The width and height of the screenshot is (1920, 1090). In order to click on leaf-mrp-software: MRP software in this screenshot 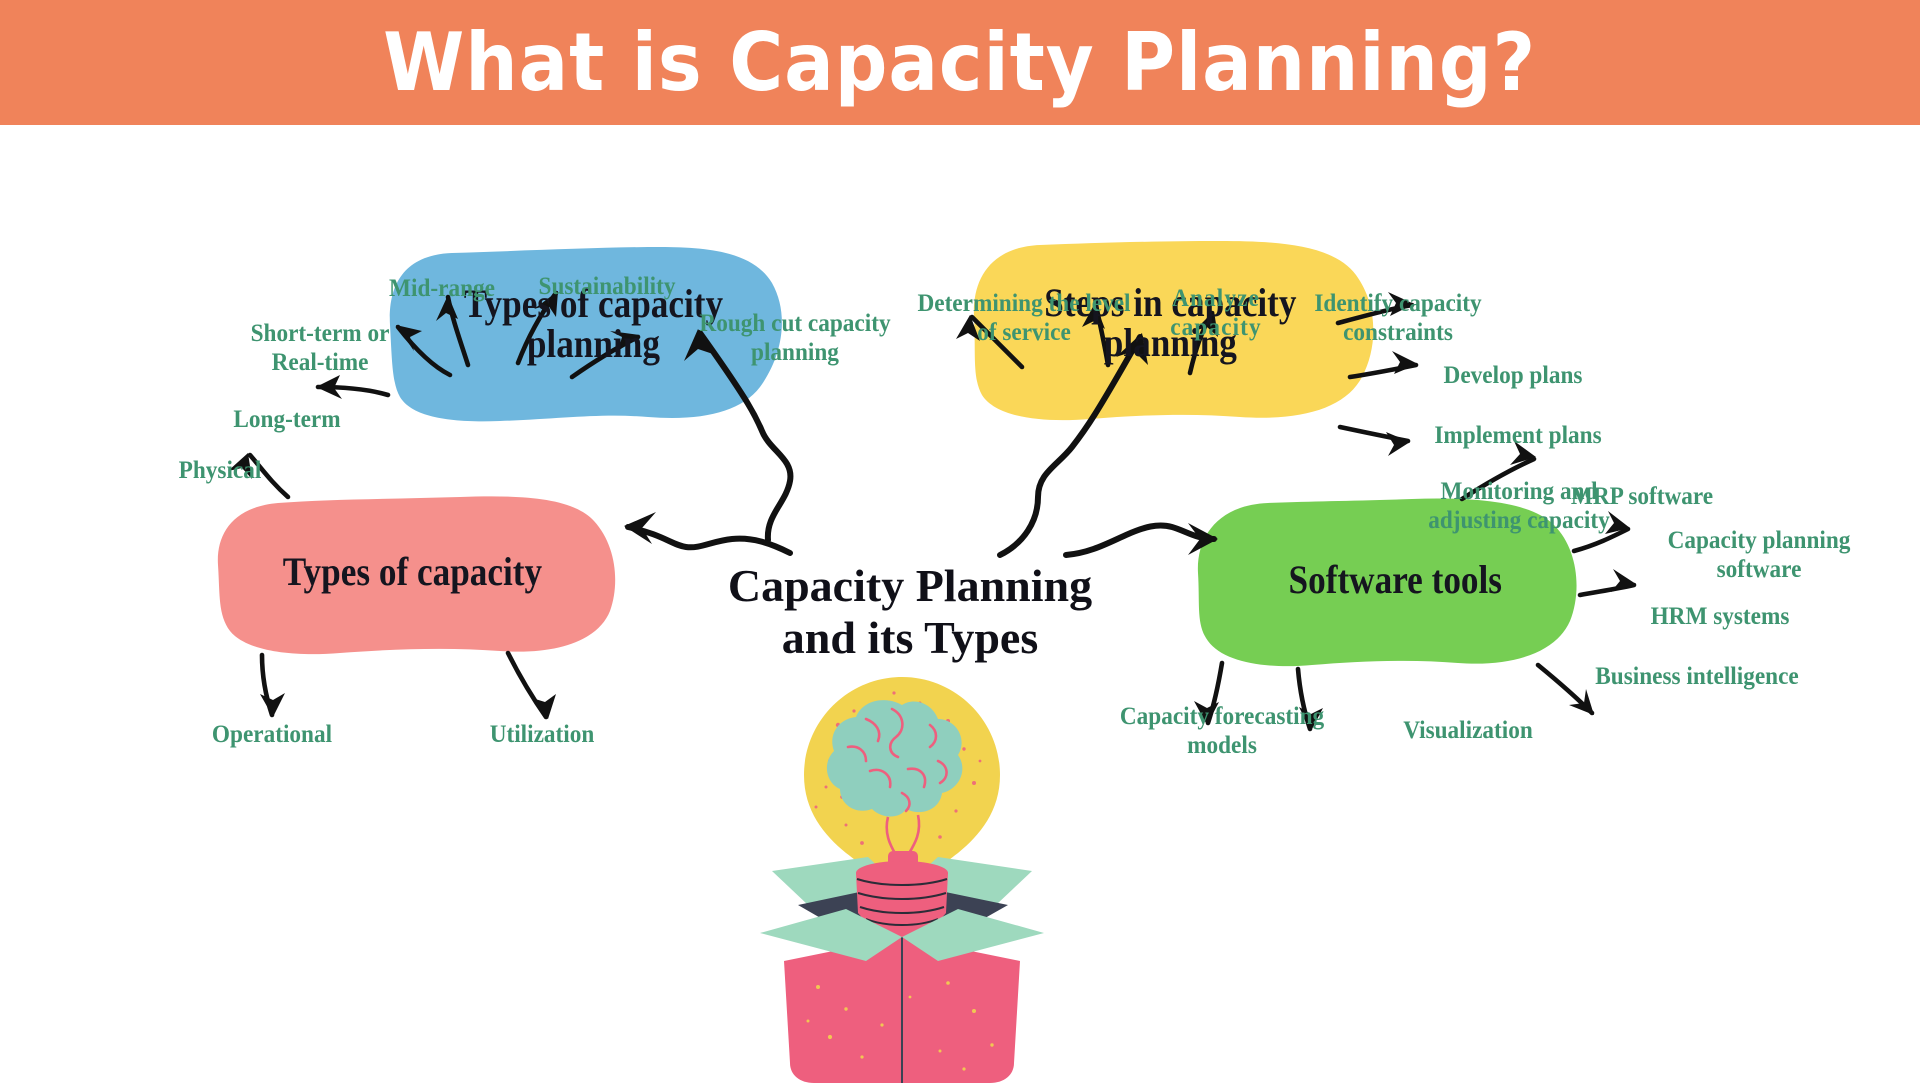, I will do `click(1642, 497)`.